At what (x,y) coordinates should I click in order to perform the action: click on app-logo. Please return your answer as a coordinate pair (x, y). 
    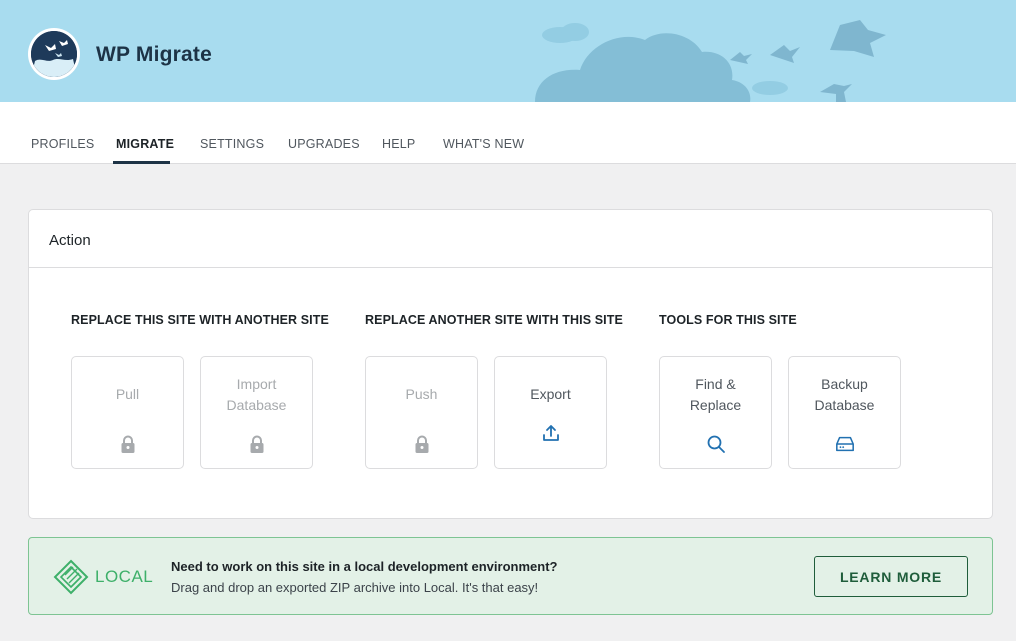
    Looking at the image, I should click on (54, 54).